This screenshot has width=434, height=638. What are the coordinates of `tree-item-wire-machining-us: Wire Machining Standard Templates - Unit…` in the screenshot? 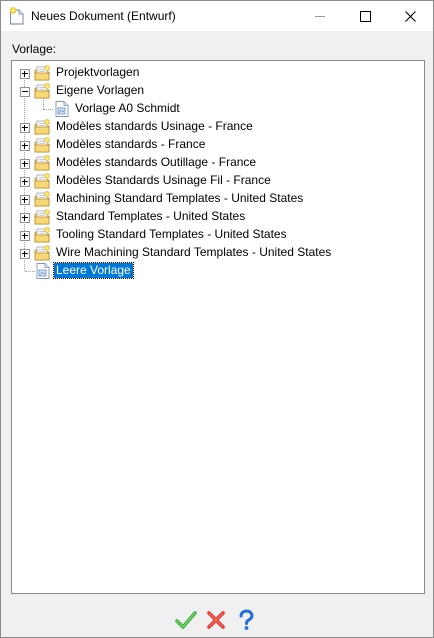 It's located at (217, 253).